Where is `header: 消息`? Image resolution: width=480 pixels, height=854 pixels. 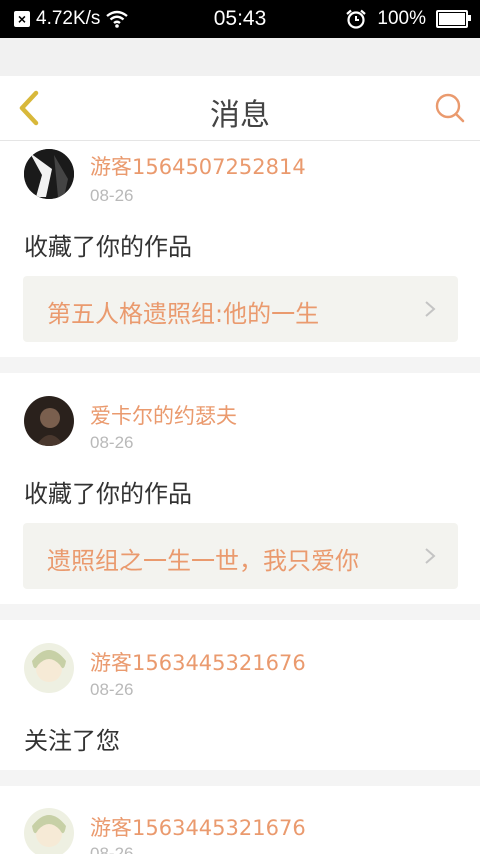 header: 消息 is located at coordinates (240, 108).